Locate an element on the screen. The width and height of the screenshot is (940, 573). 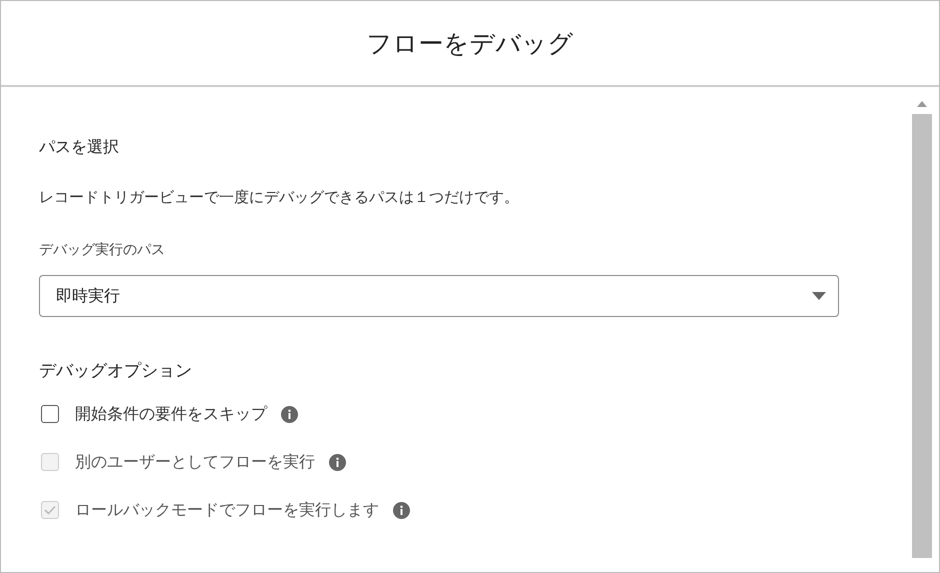
field-label: デバッグ実行のパス is located at coordinates (102, 250).